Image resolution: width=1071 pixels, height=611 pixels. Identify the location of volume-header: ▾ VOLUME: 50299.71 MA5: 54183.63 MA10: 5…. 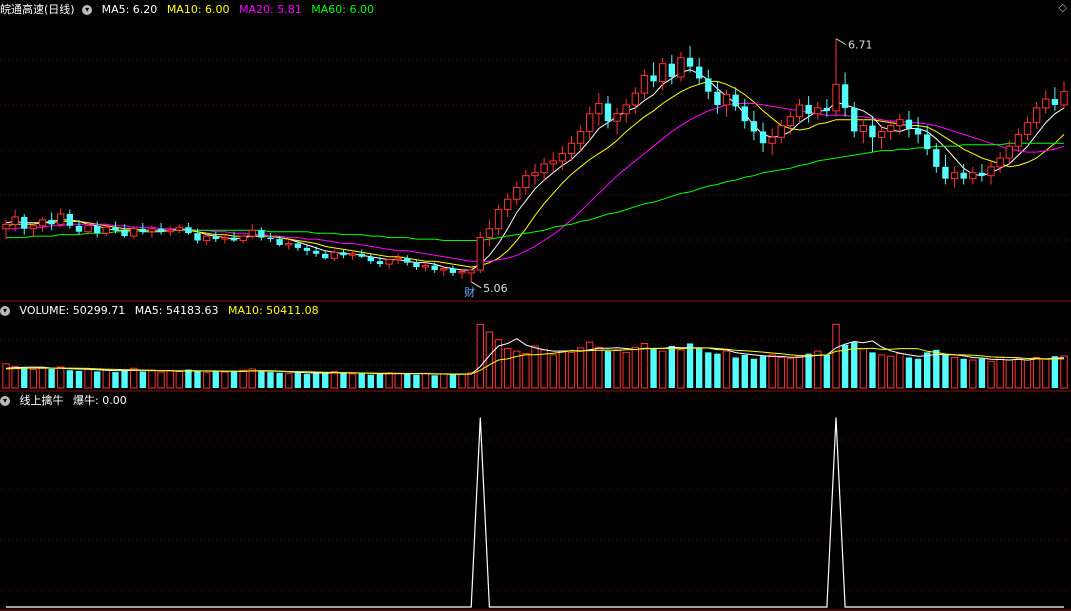
(162, 311).